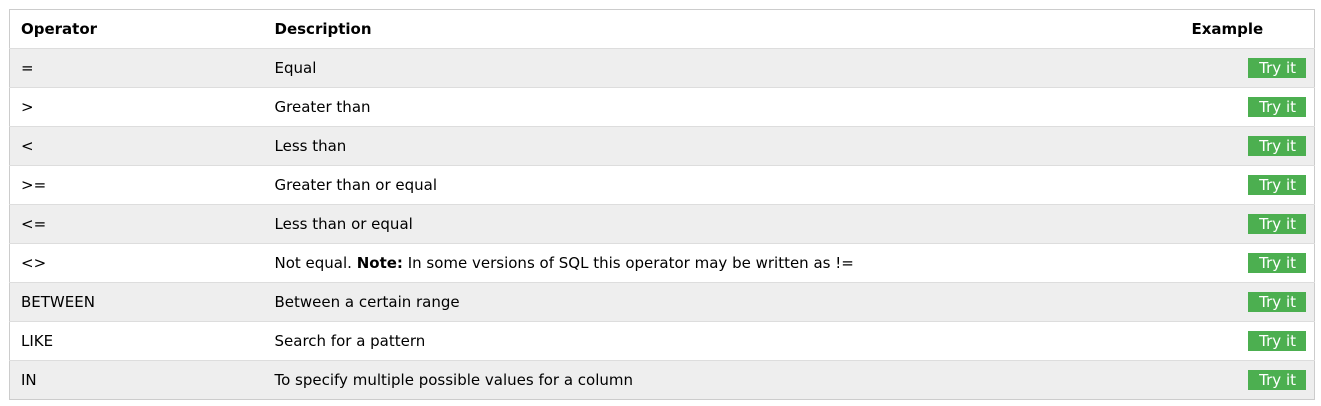 The image size is (1321, 406). What do you see at coordinates (136, 263) in the screenshot?
I see `operator-cell: <>` at bounding box center [136, 263].